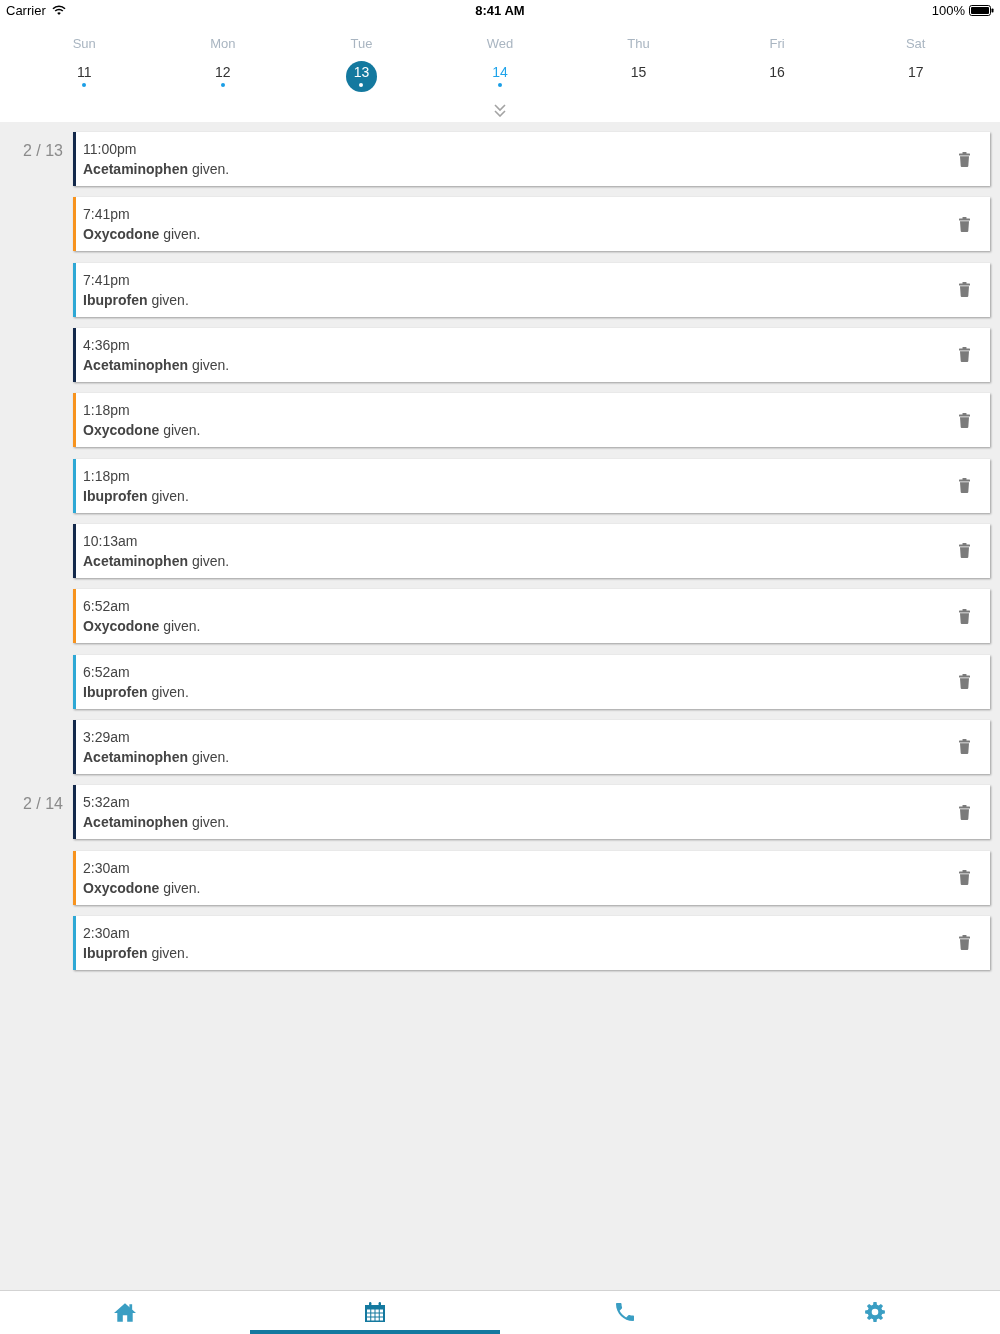 The height and width of the screenshot is (1334, 1000). Describe the element at coordinates (915, 44) in the screenshot. I see `weekday-label: Sat` at that location.